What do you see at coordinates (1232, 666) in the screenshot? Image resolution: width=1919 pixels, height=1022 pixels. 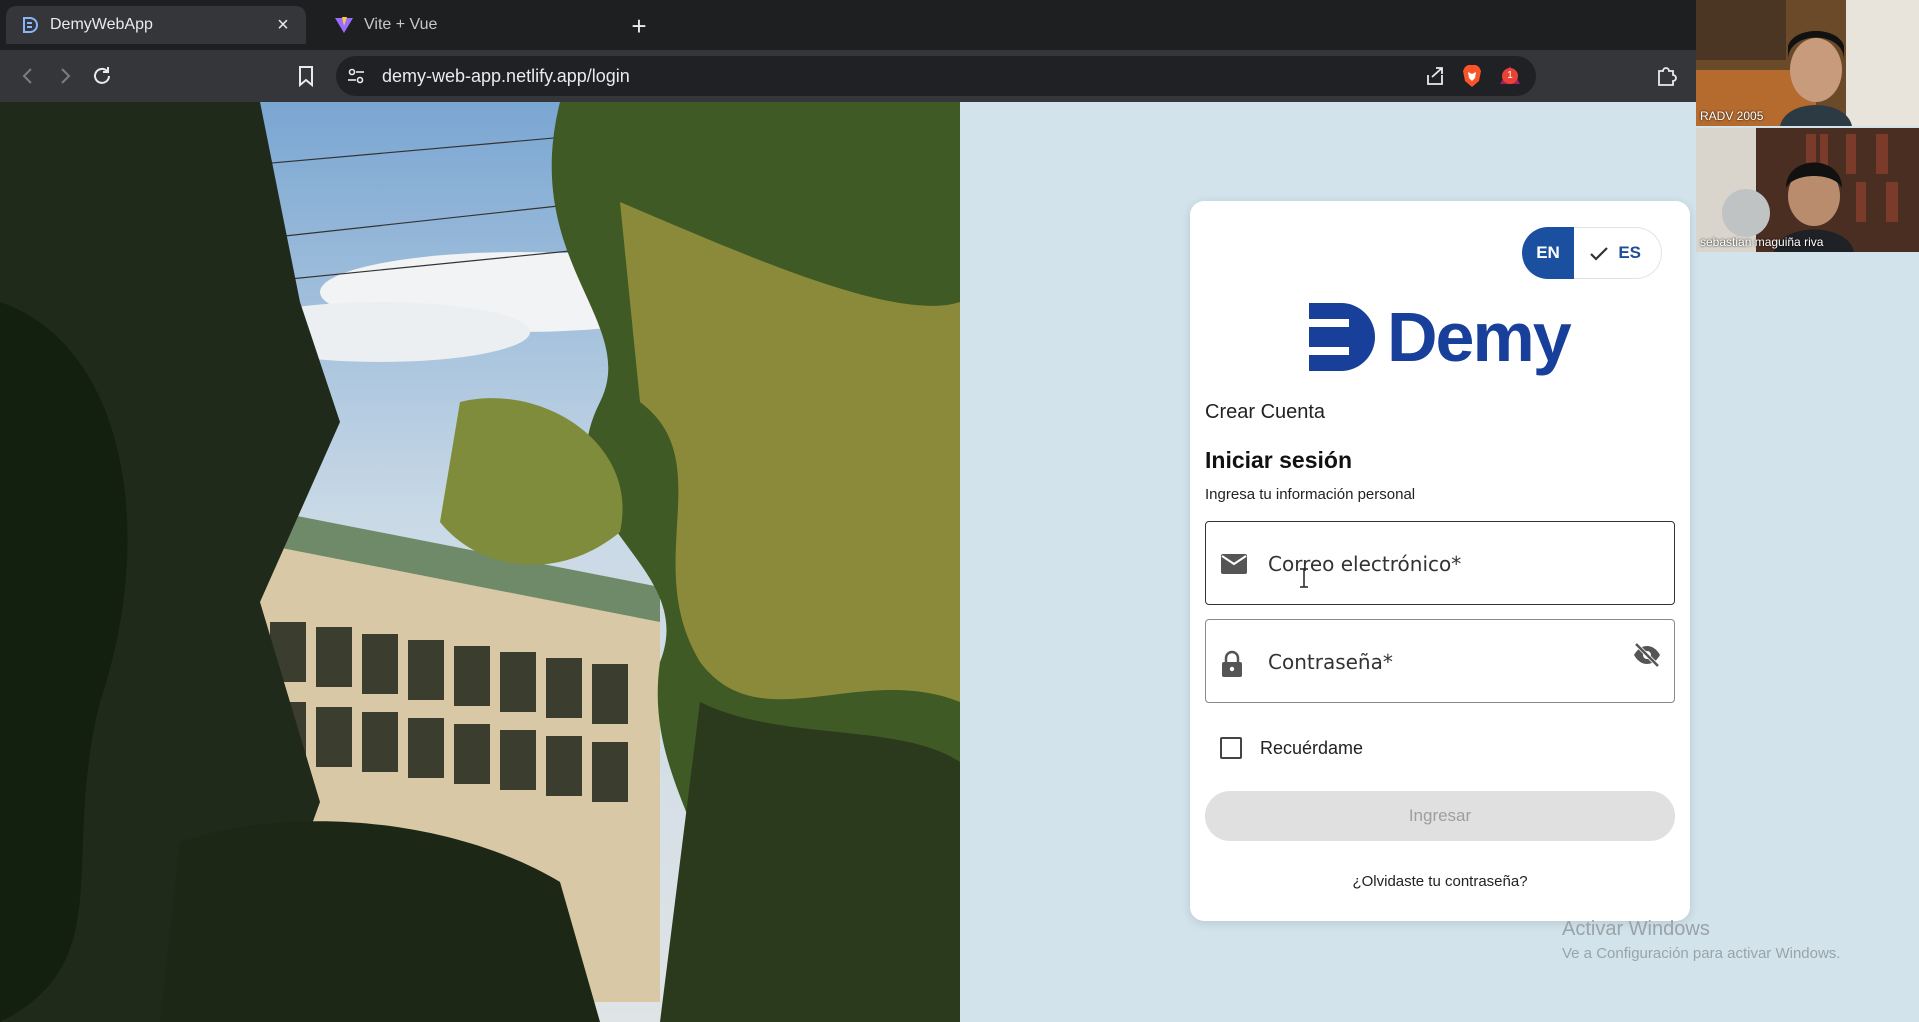 I see `lock-icon` at bounding box center [1232, 666].